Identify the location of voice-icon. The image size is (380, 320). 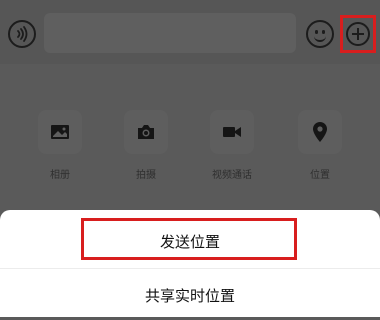
(22, 34).